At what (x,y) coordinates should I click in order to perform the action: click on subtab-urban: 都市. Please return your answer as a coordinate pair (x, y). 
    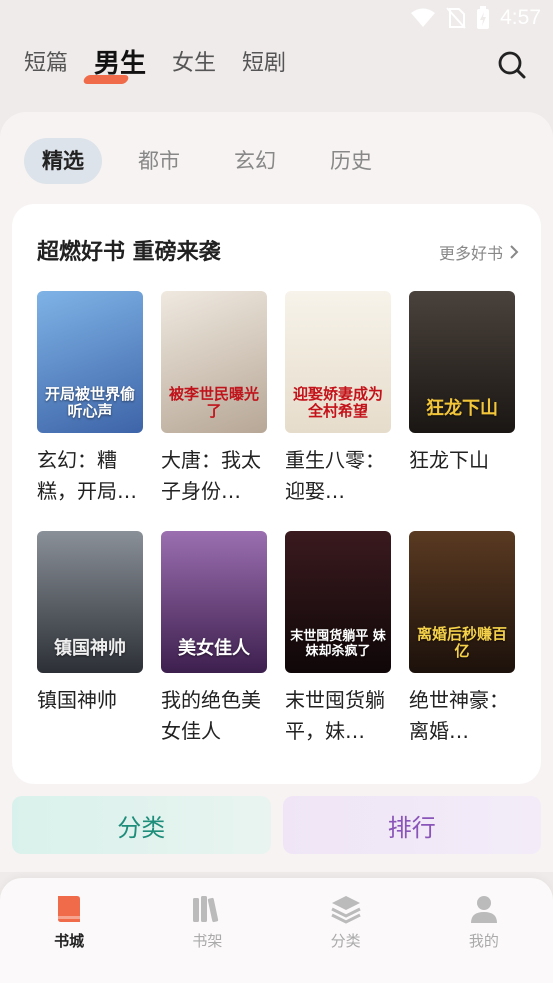
    Looking at the image, I should click on (159, 161).